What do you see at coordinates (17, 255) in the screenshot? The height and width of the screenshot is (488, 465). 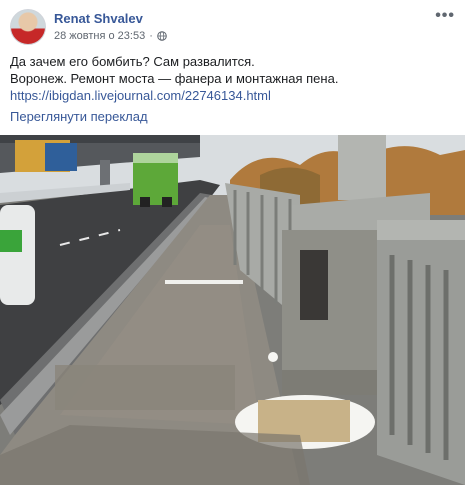 I see `white-car` at bounding box center [17, 255].